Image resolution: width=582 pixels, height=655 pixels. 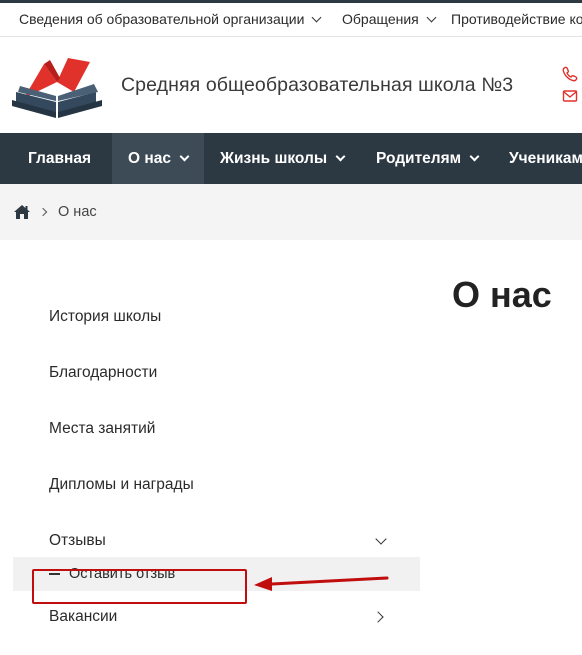 I want to click on nav-item-home: Главная, so click(x=59, y=158).